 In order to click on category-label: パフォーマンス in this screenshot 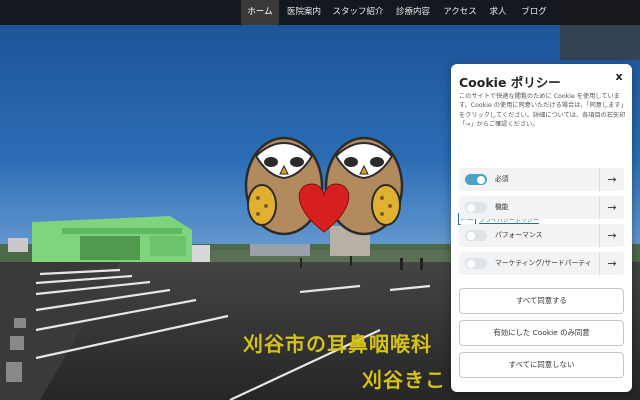, I will do `click(519, 235)`.